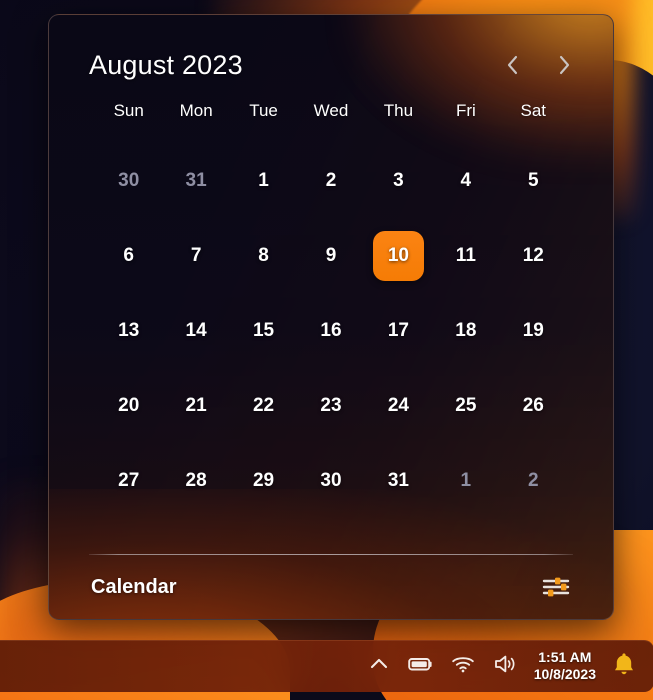  What do you see at coordinates (128, 405) in the screenshot?
I see `day-cell: 20` at bounding box center [128, 405].